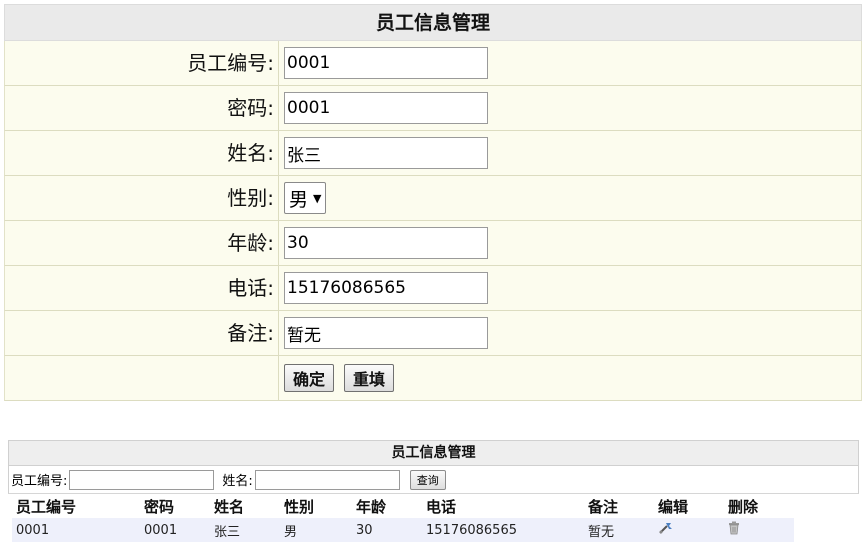 The image size is (864, 555). What do you see at coordinates (503, 530) in the screenshot?
I see `cell-phone: 15176086565` at bounding box center [503, 530].